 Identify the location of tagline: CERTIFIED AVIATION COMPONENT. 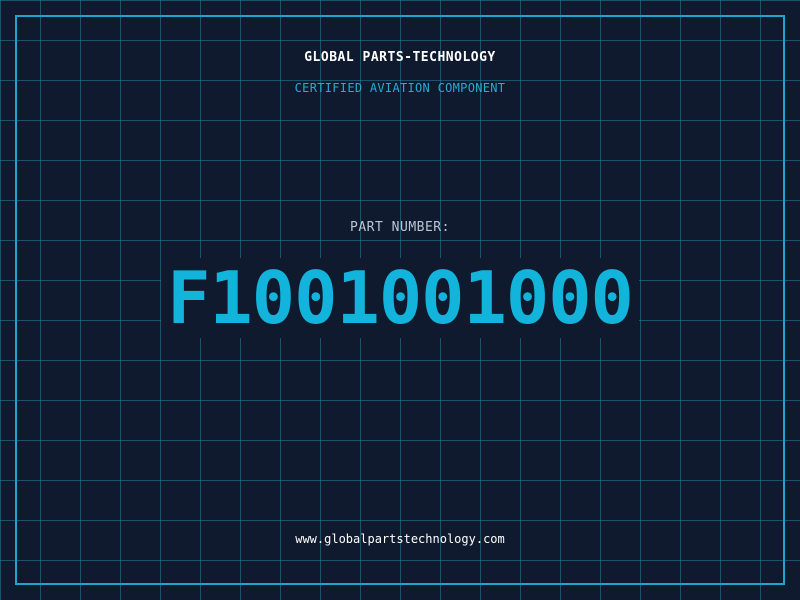
(400, 88).